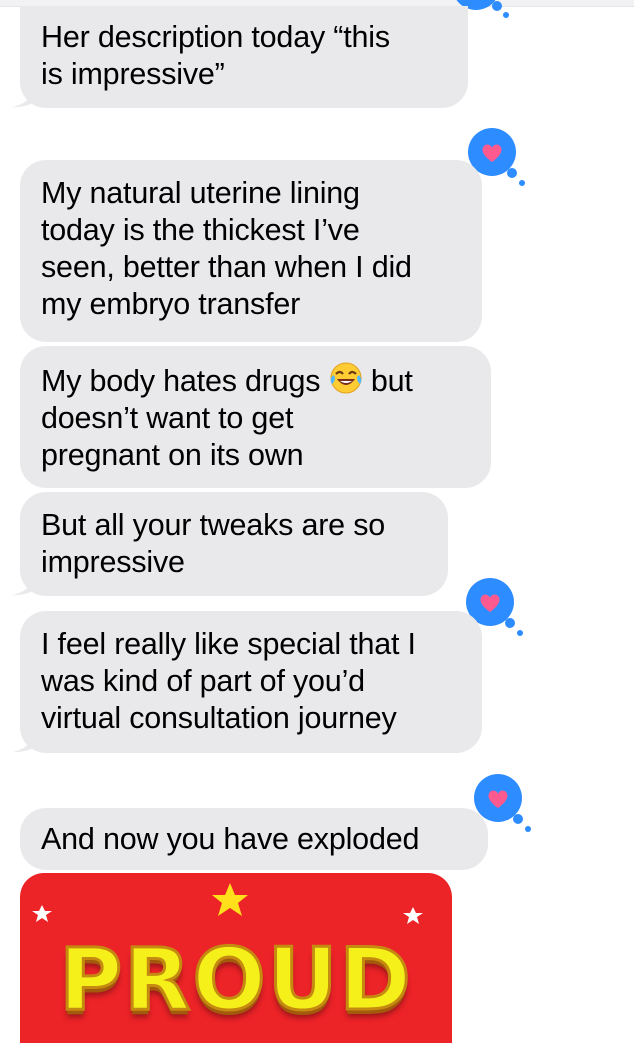 Image resolution: width=634 pixels, height=1043 pixels. I want to click on message-text: But all your tweaks are so impressive, so click(213, 543).